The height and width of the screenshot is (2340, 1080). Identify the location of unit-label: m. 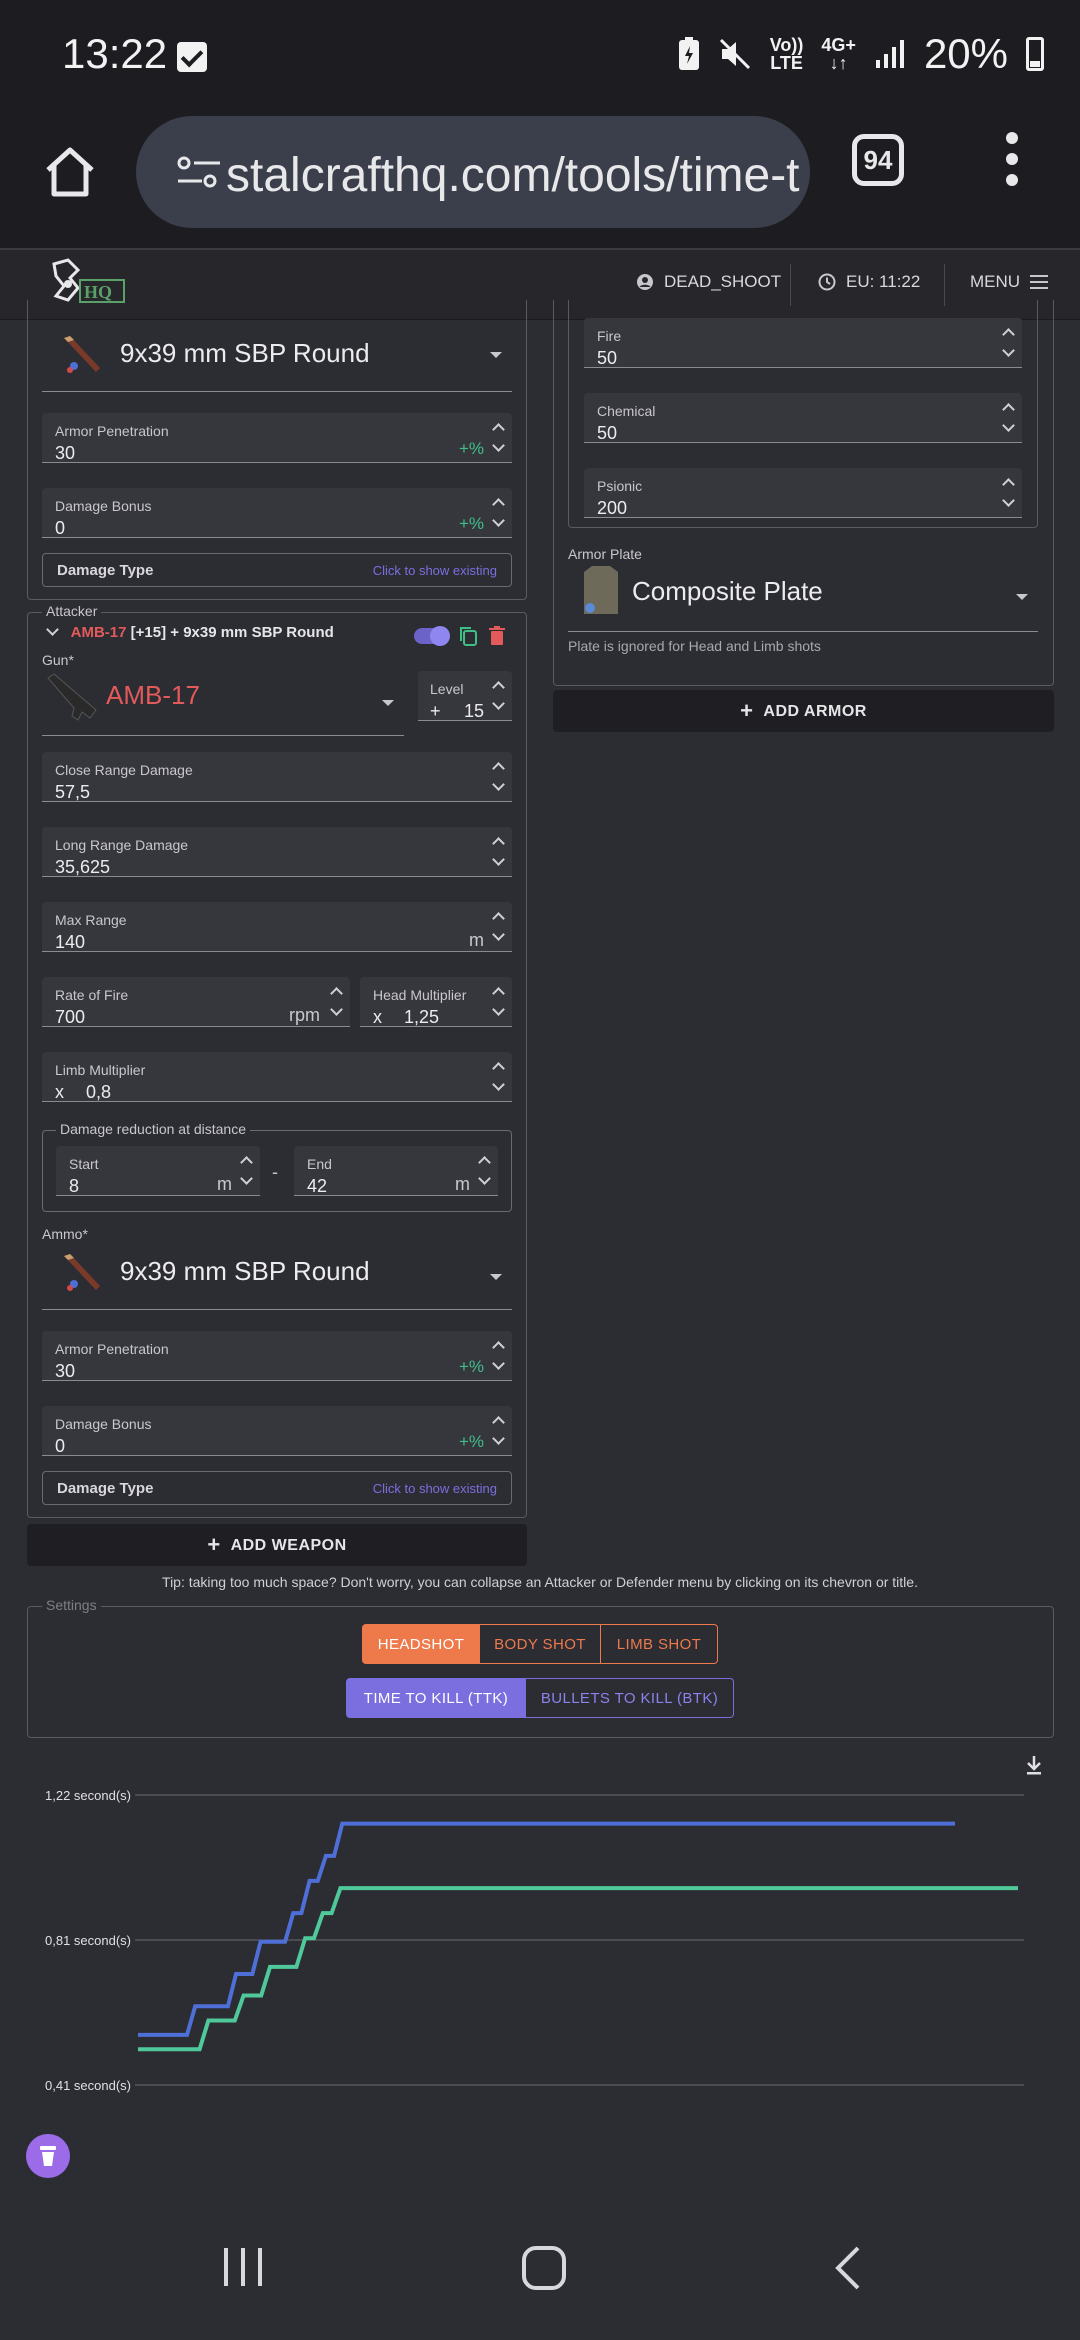
(224, 1184).